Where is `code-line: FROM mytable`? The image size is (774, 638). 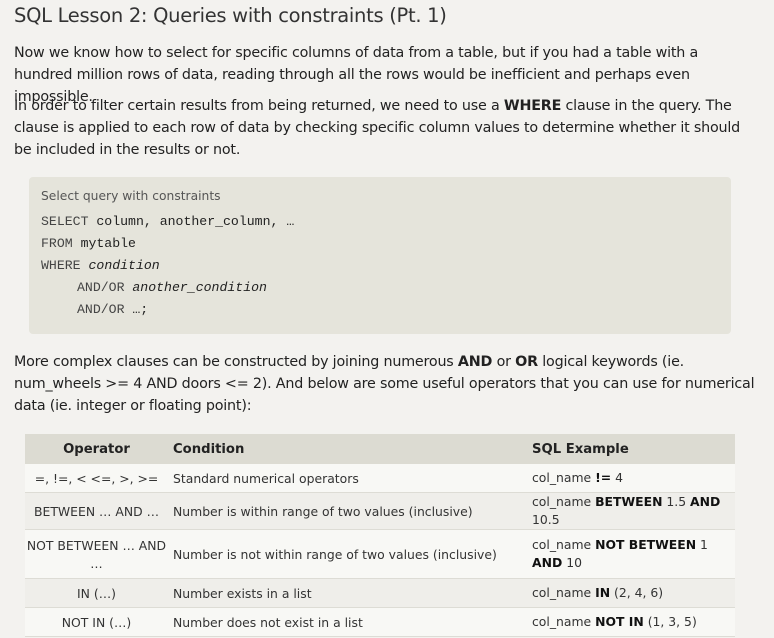 code-line: FROM mytable is located at coordinates (88, 243).